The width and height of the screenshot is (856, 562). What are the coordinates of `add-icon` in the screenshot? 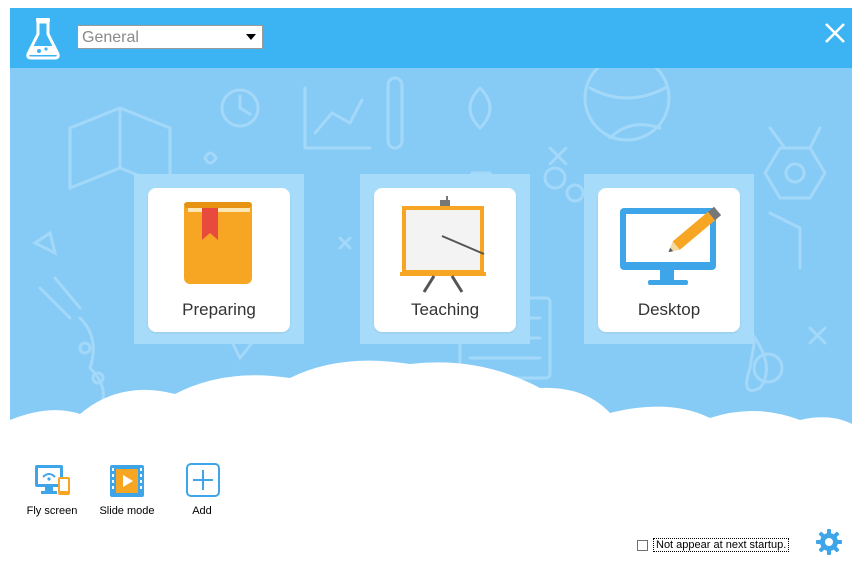 It's located at (203, 480).